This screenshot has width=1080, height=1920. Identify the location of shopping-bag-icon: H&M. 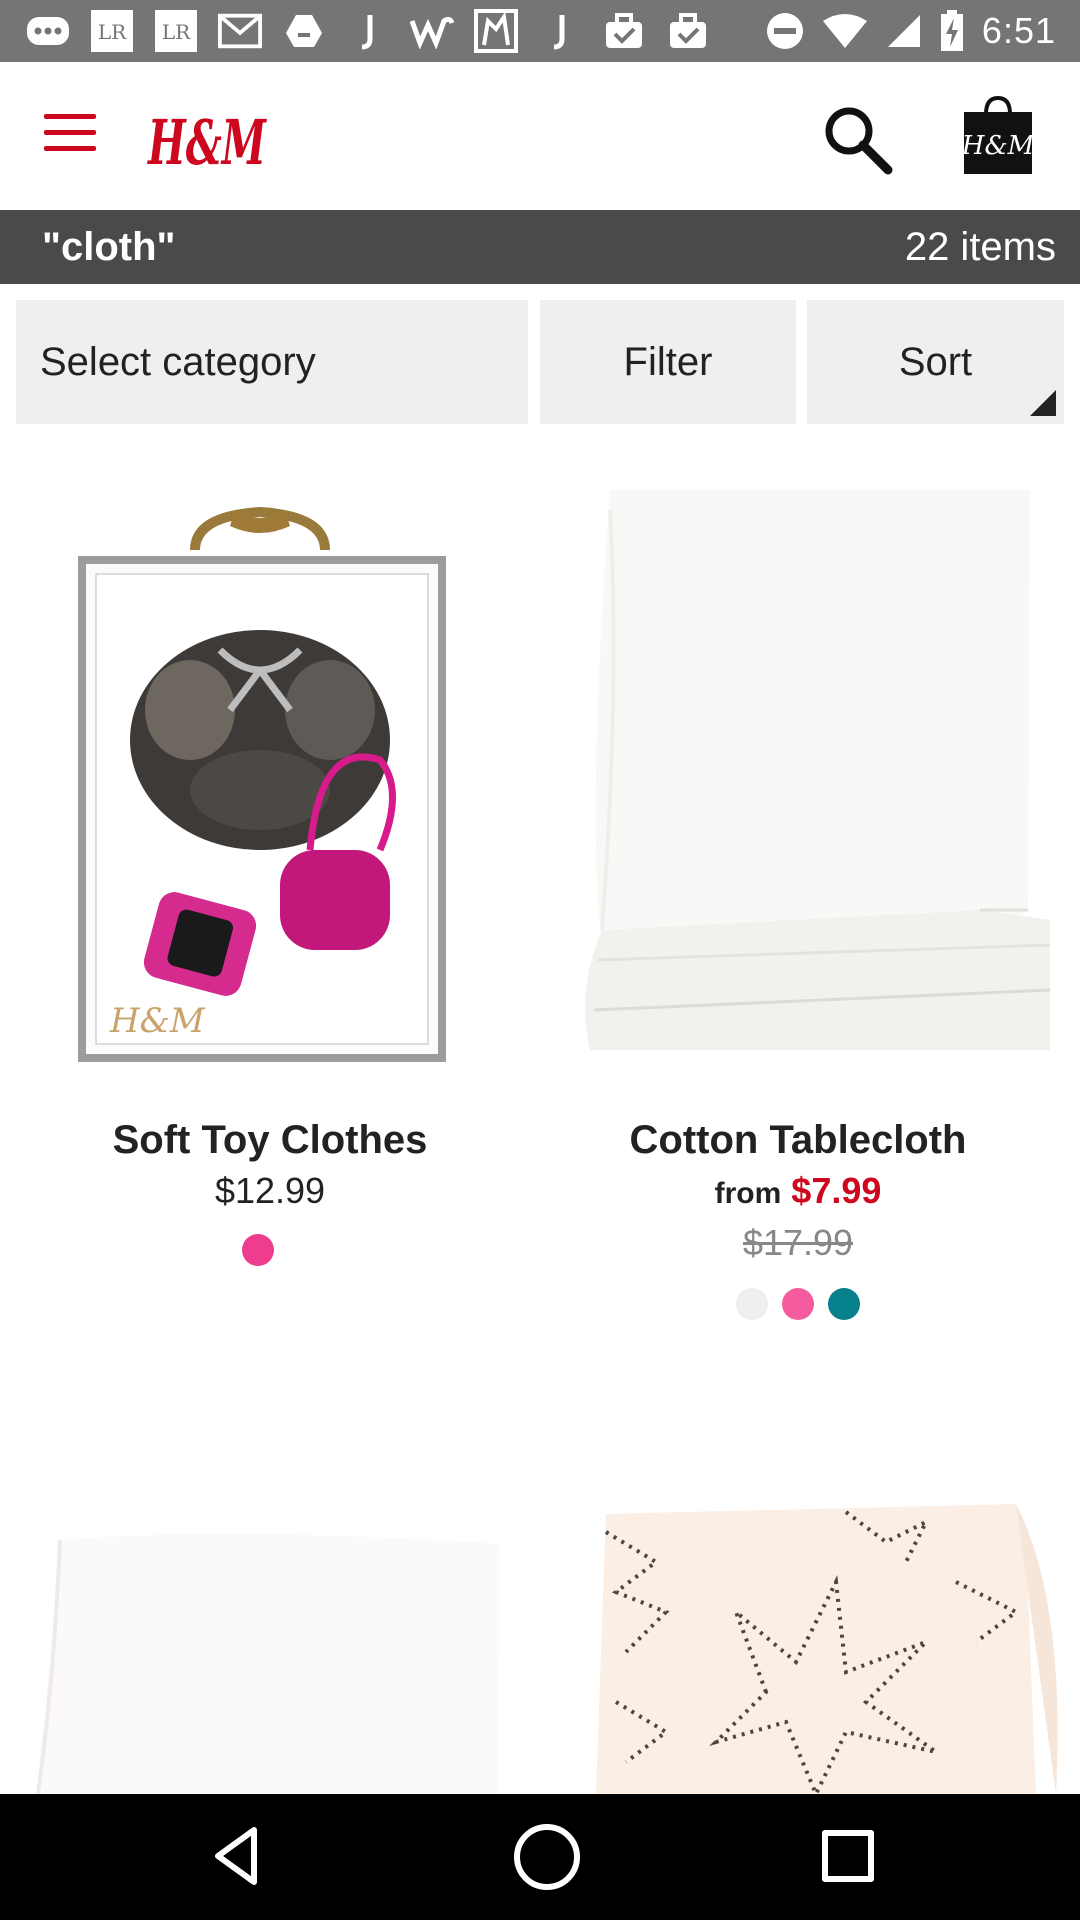
(998, 136).